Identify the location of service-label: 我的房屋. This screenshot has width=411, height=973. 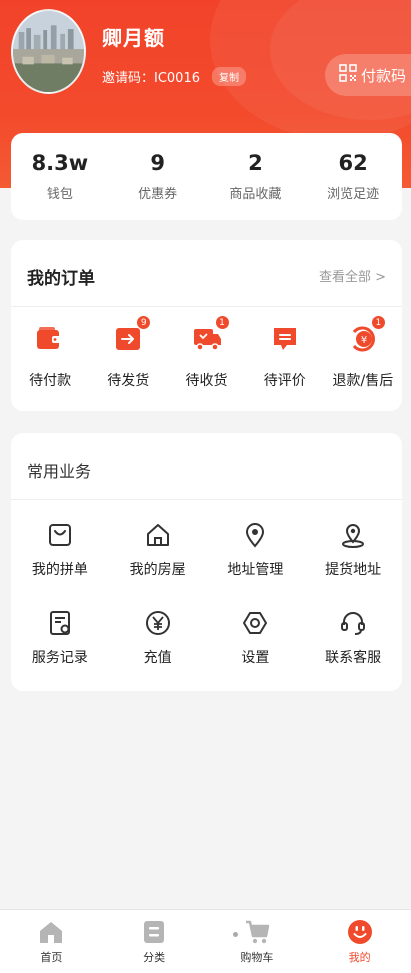
(157, 570).